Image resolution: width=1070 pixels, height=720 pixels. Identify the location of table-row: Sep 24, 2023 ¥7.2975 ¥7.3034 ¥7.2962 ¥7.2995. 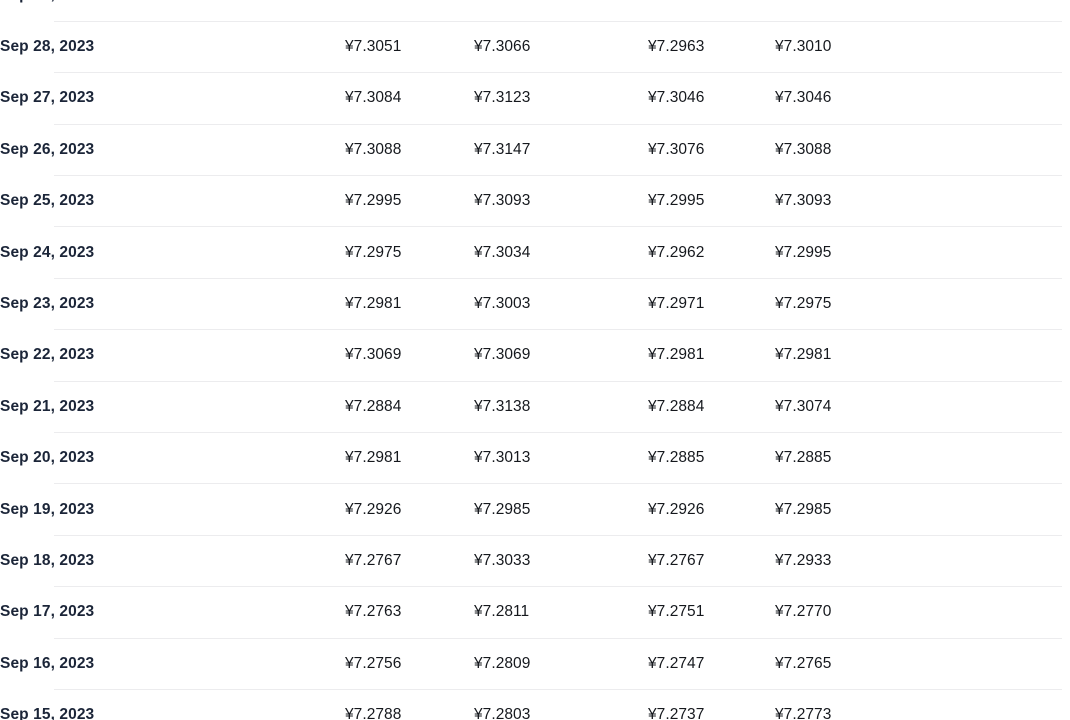
(535, 252).